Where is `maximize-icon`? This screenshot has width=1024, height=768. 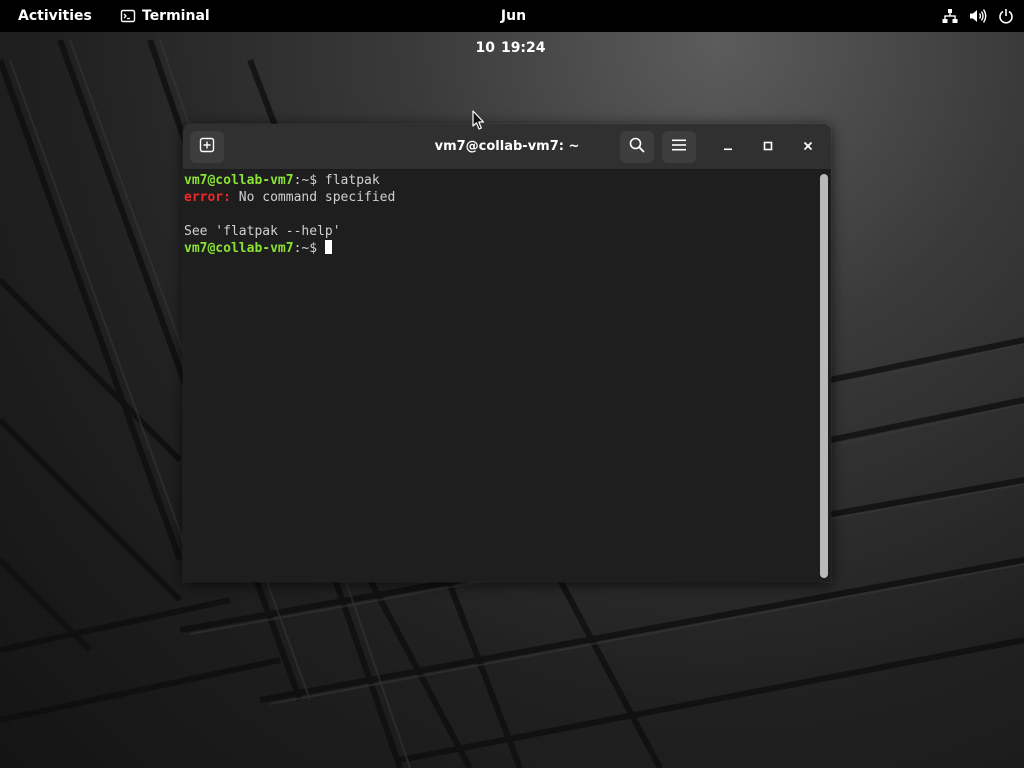
maximize-icon is located at coordinates (768, 148).